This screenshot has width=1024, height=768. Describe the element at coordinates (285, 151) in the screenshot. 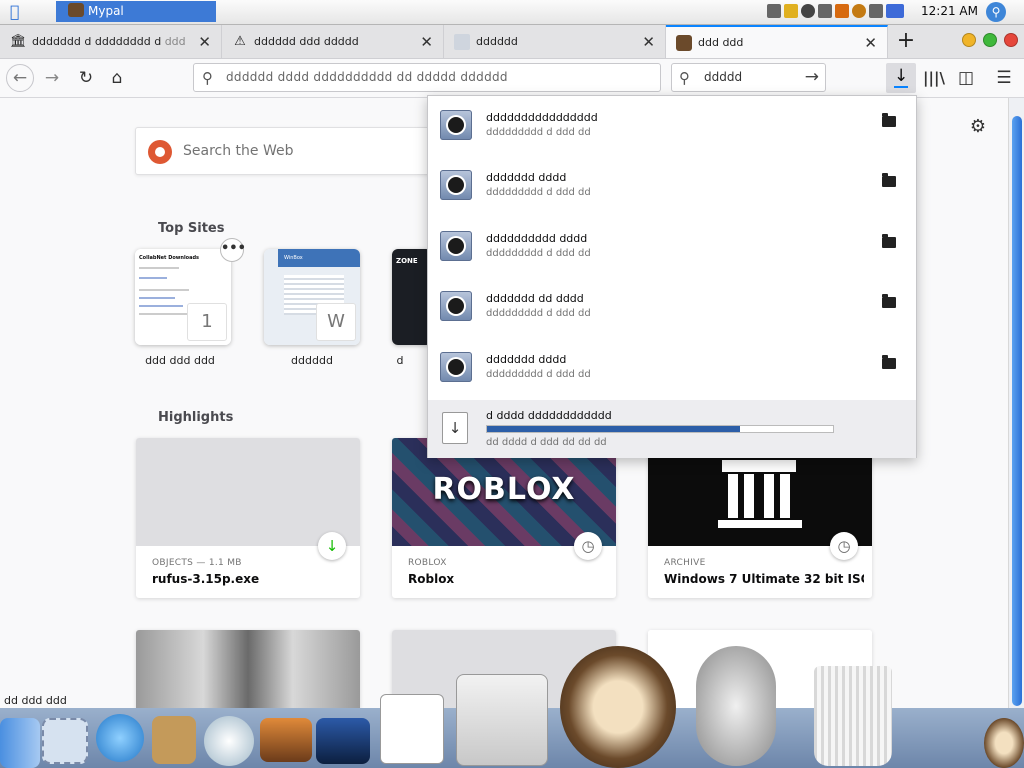

I see `web-search-box: Search the Web` at that location.